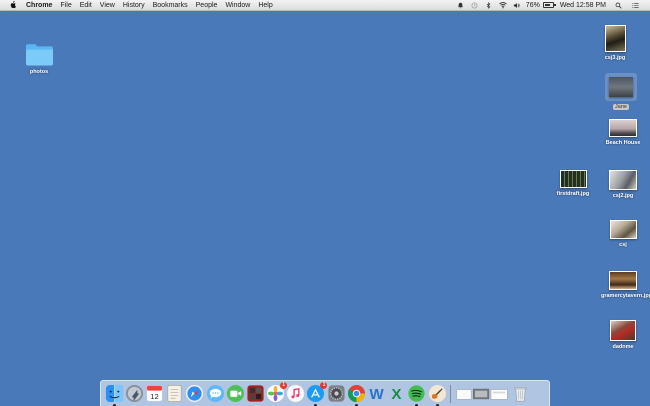 This screenshot has width=650, height=406. Describe the element at coordinates (615, 58) in the screenshot. I see `desktop-label: csj3.jpg` at that location.